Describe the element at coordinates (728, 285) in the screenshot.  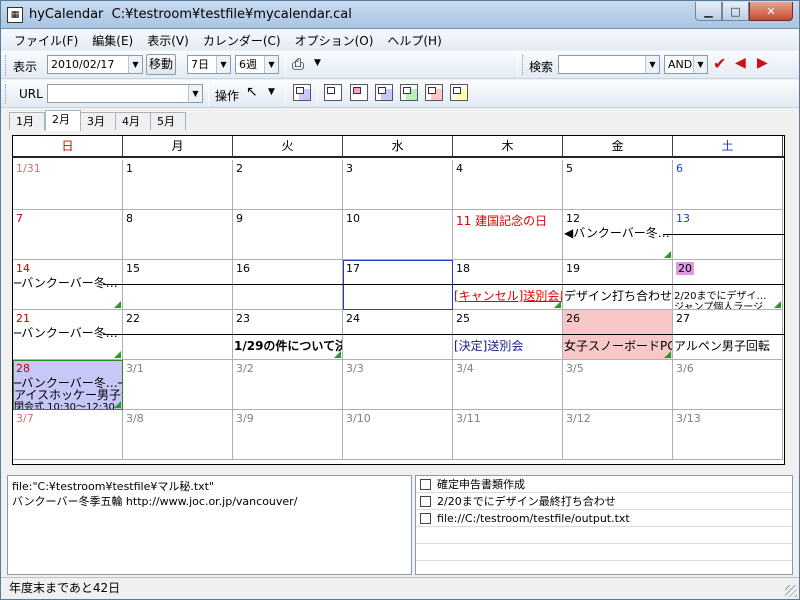
I see `calendar-day-cell: 20 2/20までにデザイ… ジャンプ個人ラージ` at that location.